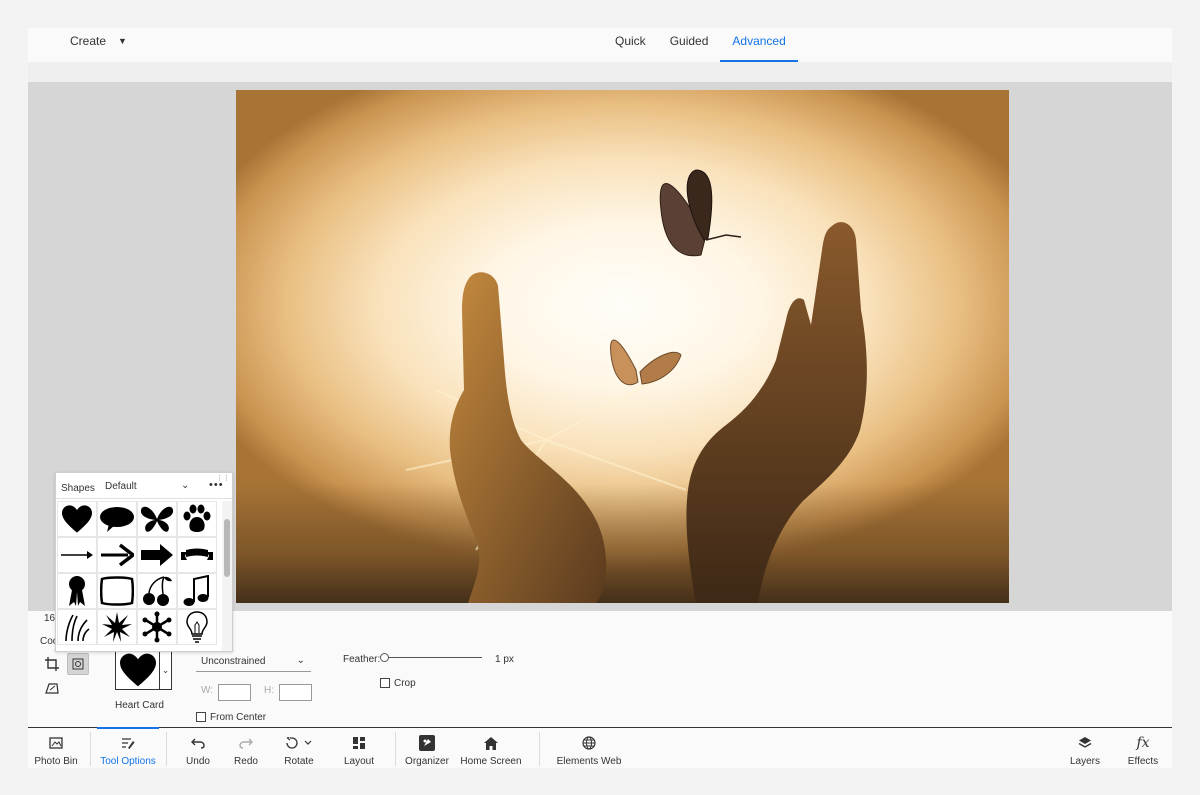 The height and width of the screenshot is (795, 1200). I want to click on shapes-picker-panel: Shapes Default ⌄ ••• ⋮⋮, so click(144, 562).